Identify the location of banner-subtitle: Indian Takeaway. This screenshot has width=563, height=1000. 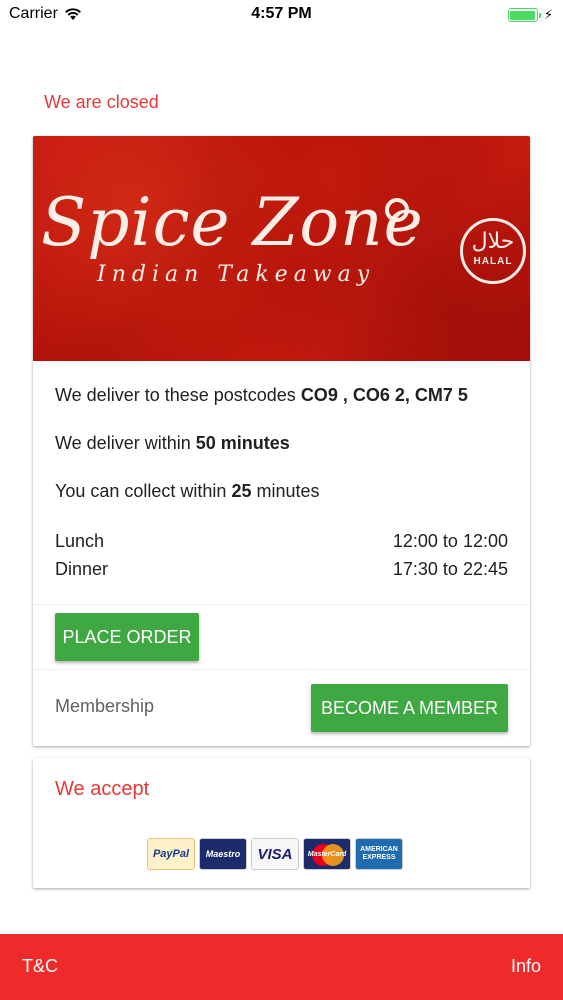
(236, 274).